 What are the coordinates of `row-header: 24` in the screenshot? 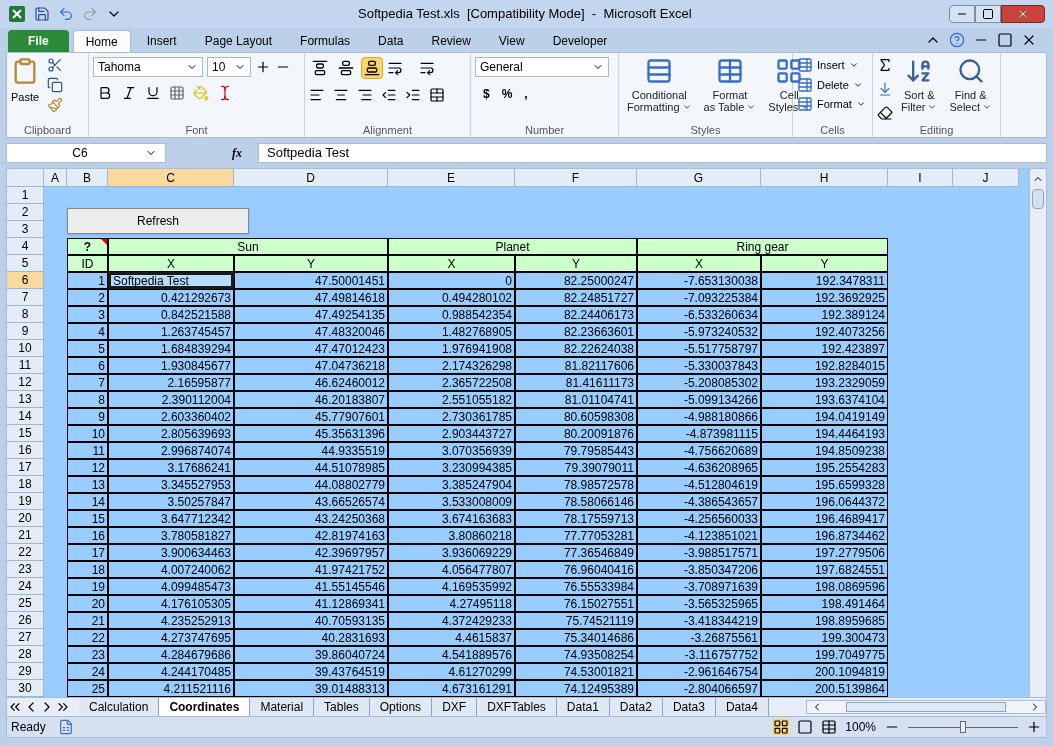 It's located at (25, 586).